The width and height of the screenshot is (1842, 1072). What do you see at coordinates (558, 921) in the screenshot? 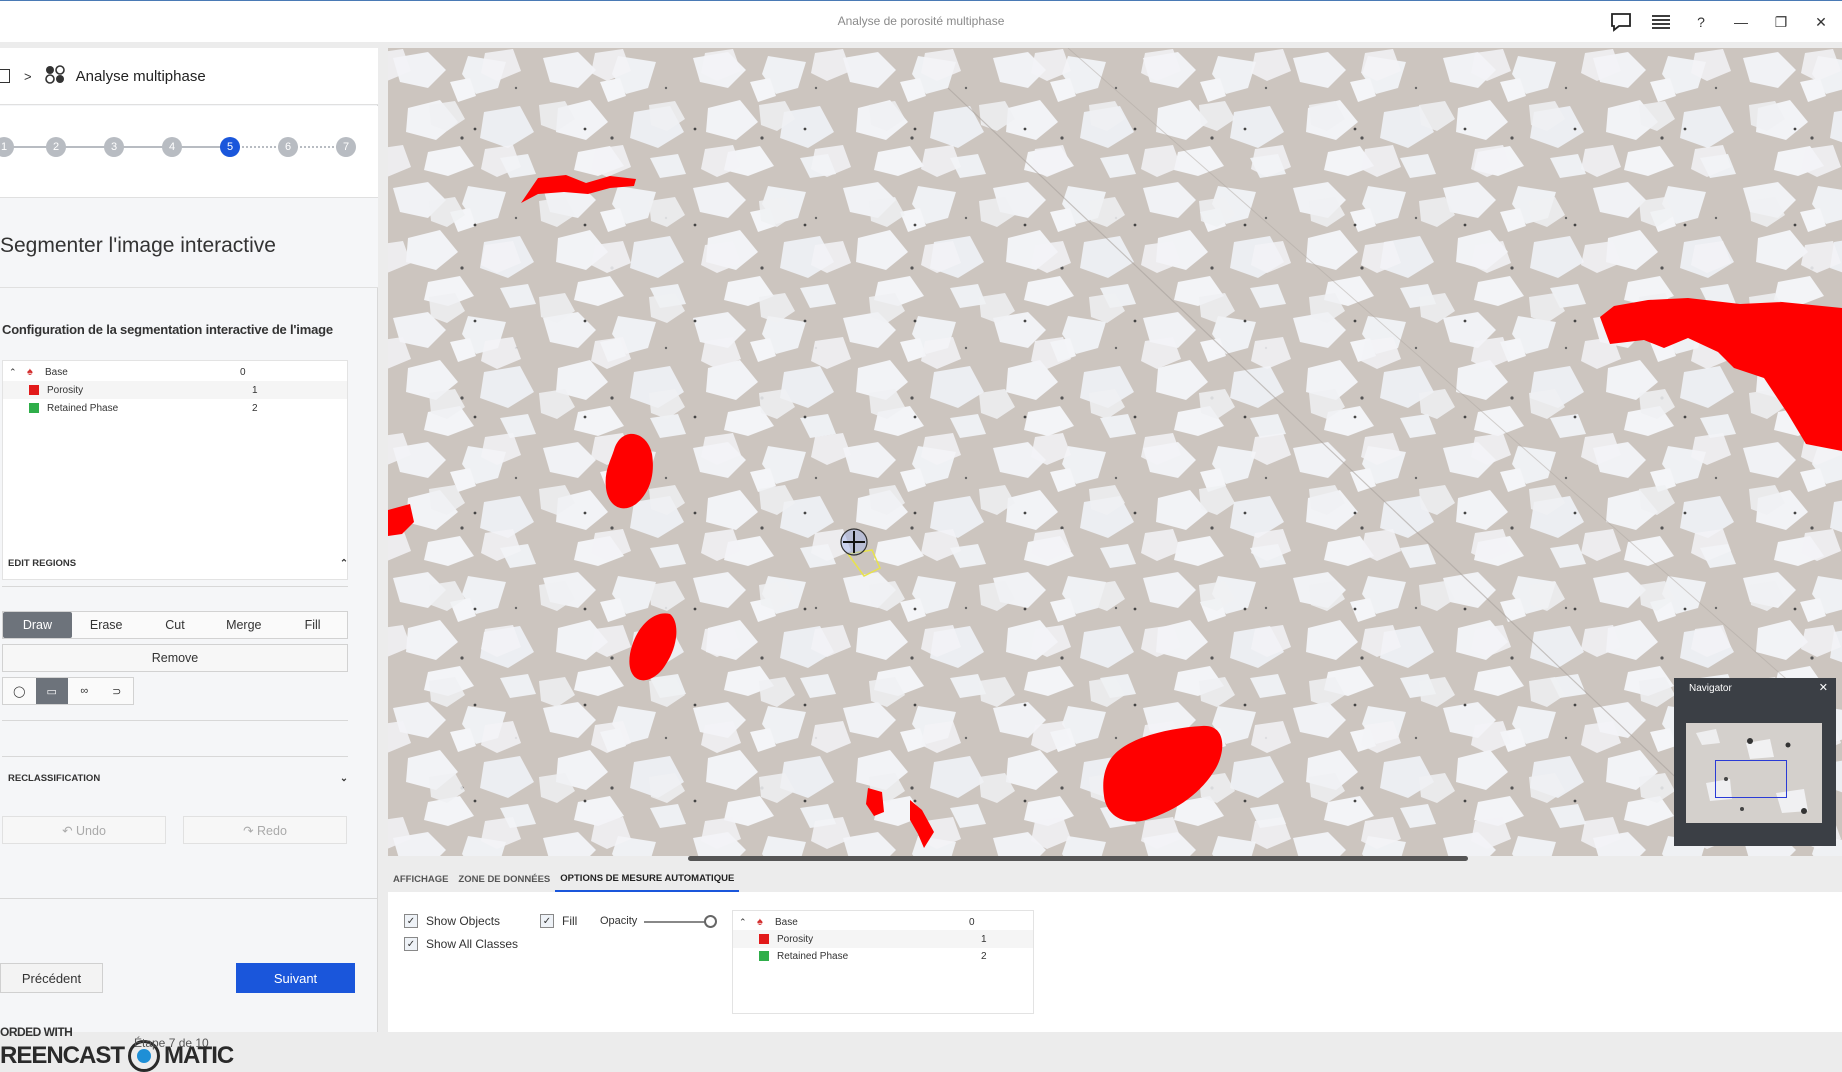
I see `fill-checkbox: ✓ Fill` at bounding box center [558, 921].